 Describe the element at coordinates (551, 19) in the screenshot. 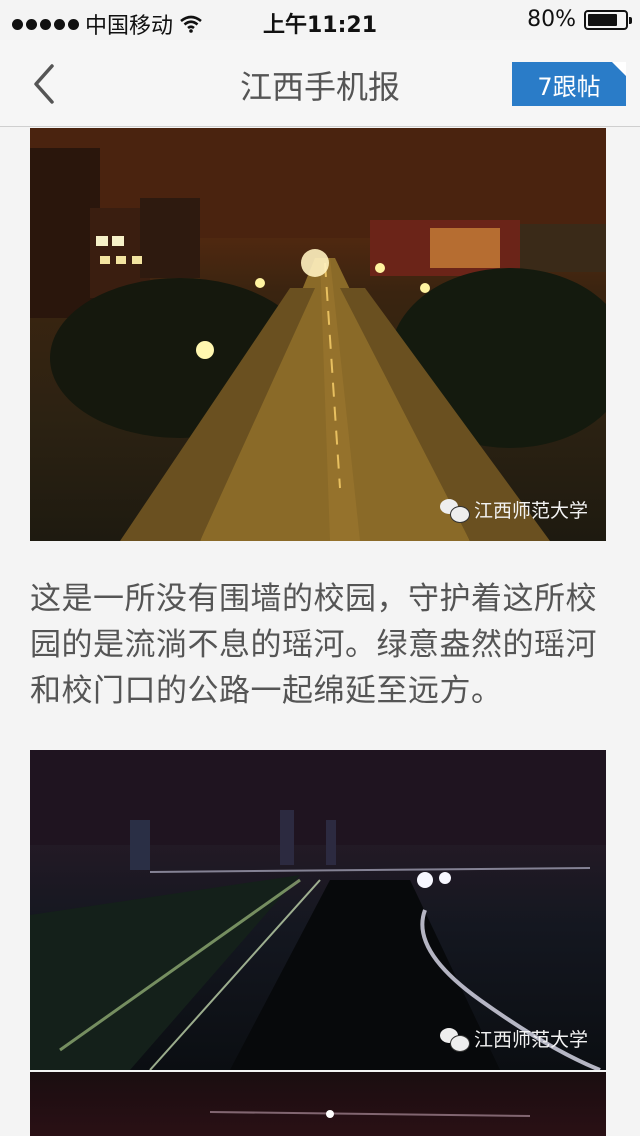

I see `battery-percent: 80%` at that location.